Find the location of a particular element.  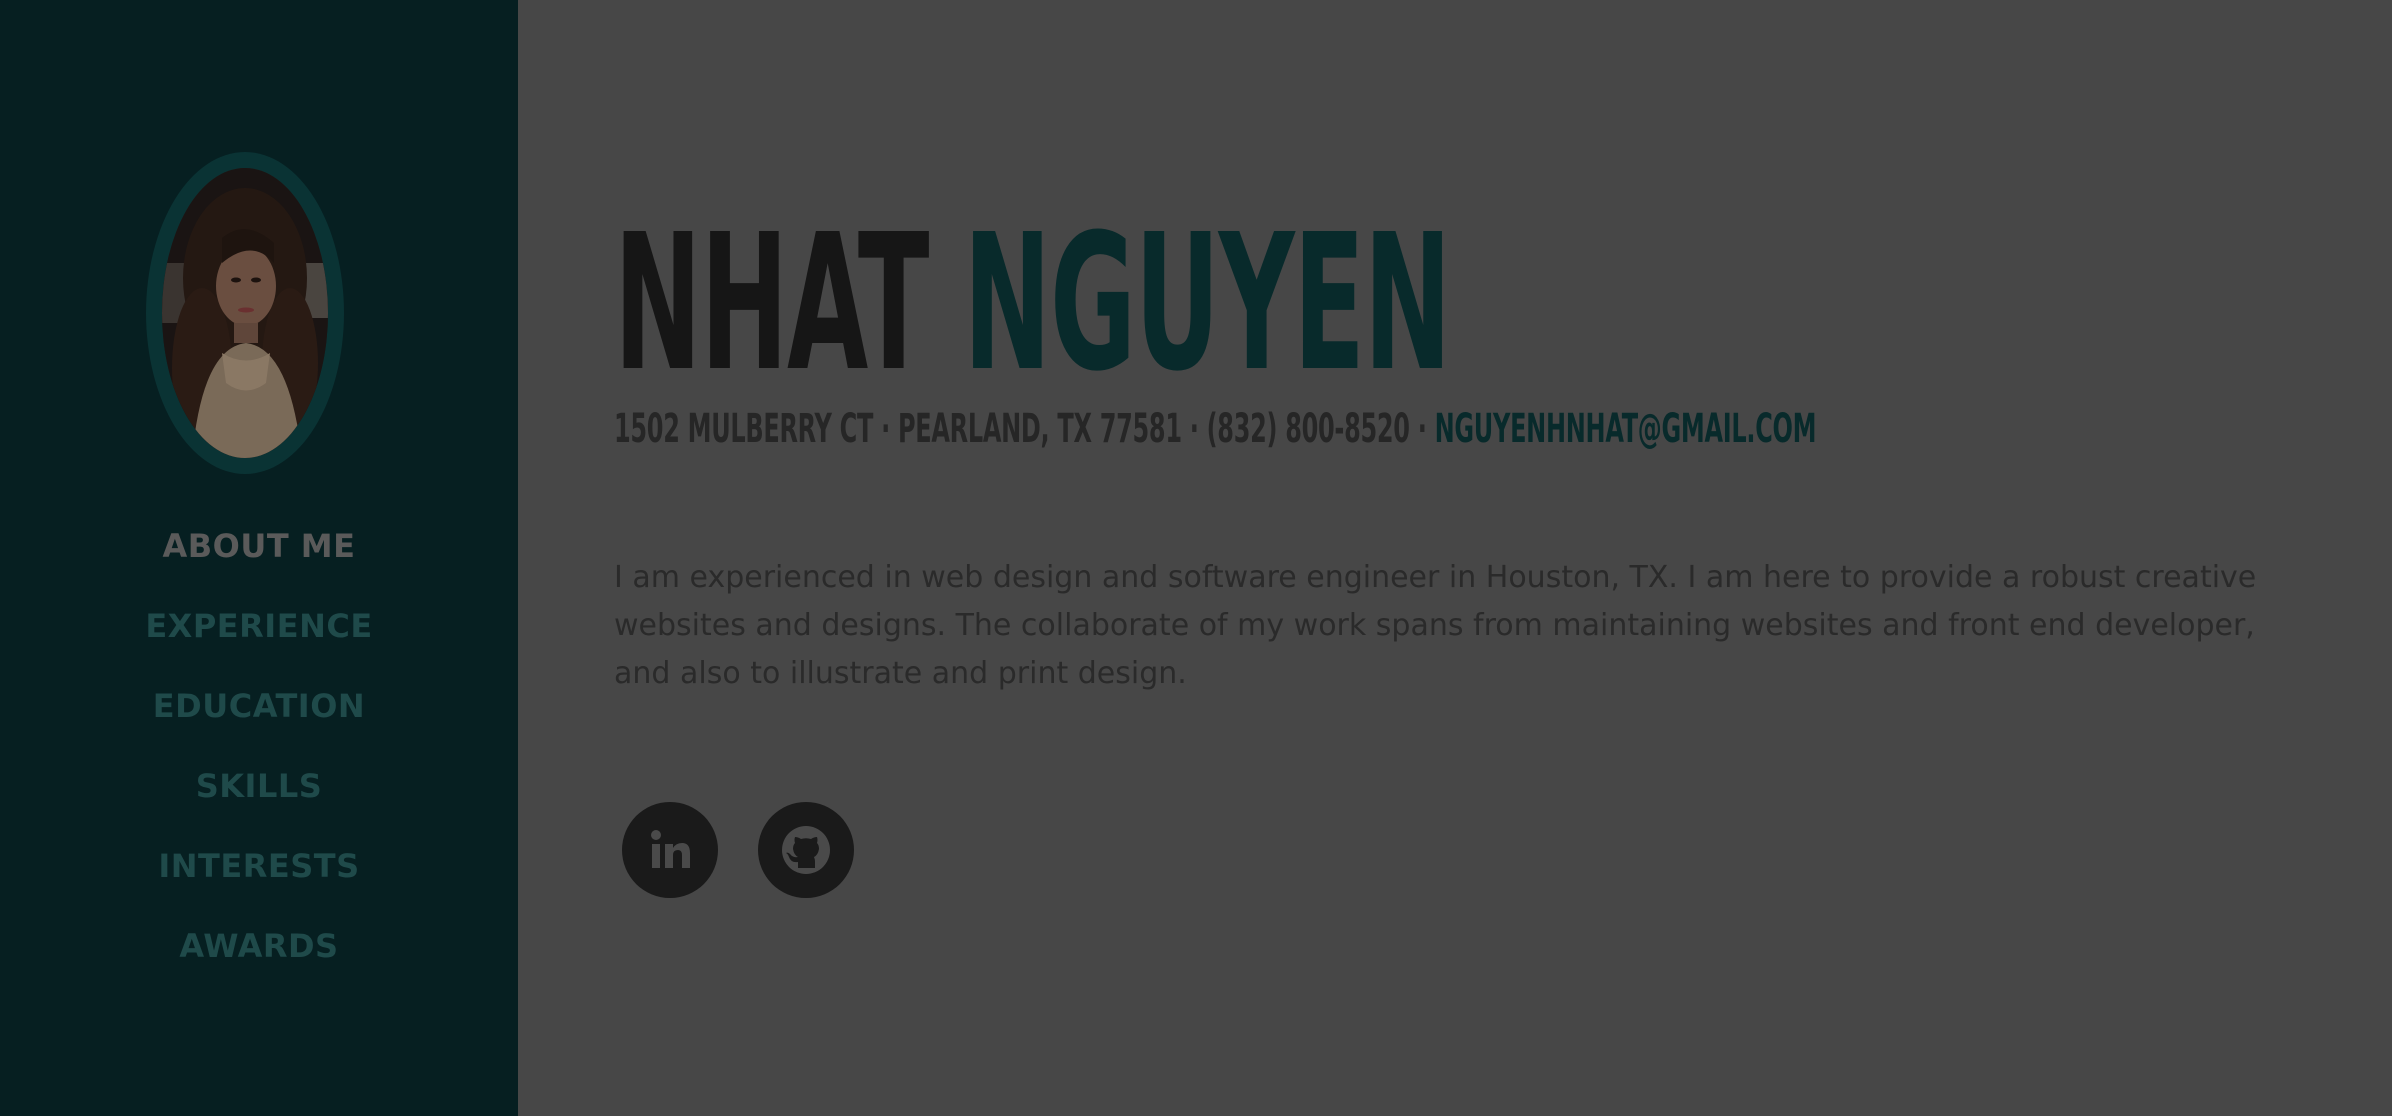

github-button is located at coordinates (806, 850).